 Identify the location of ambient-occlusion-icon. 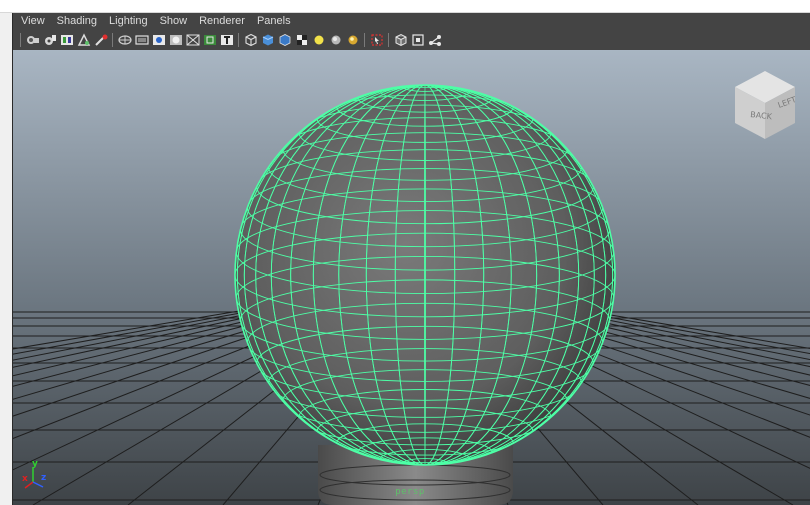
(353, 40).